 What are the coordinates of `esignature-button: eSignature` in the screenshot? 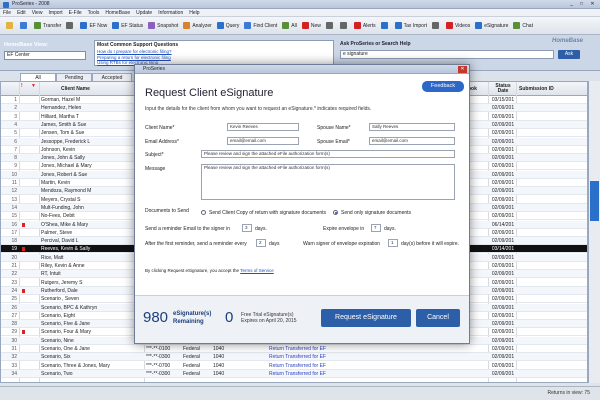 It's located at (491, 26).